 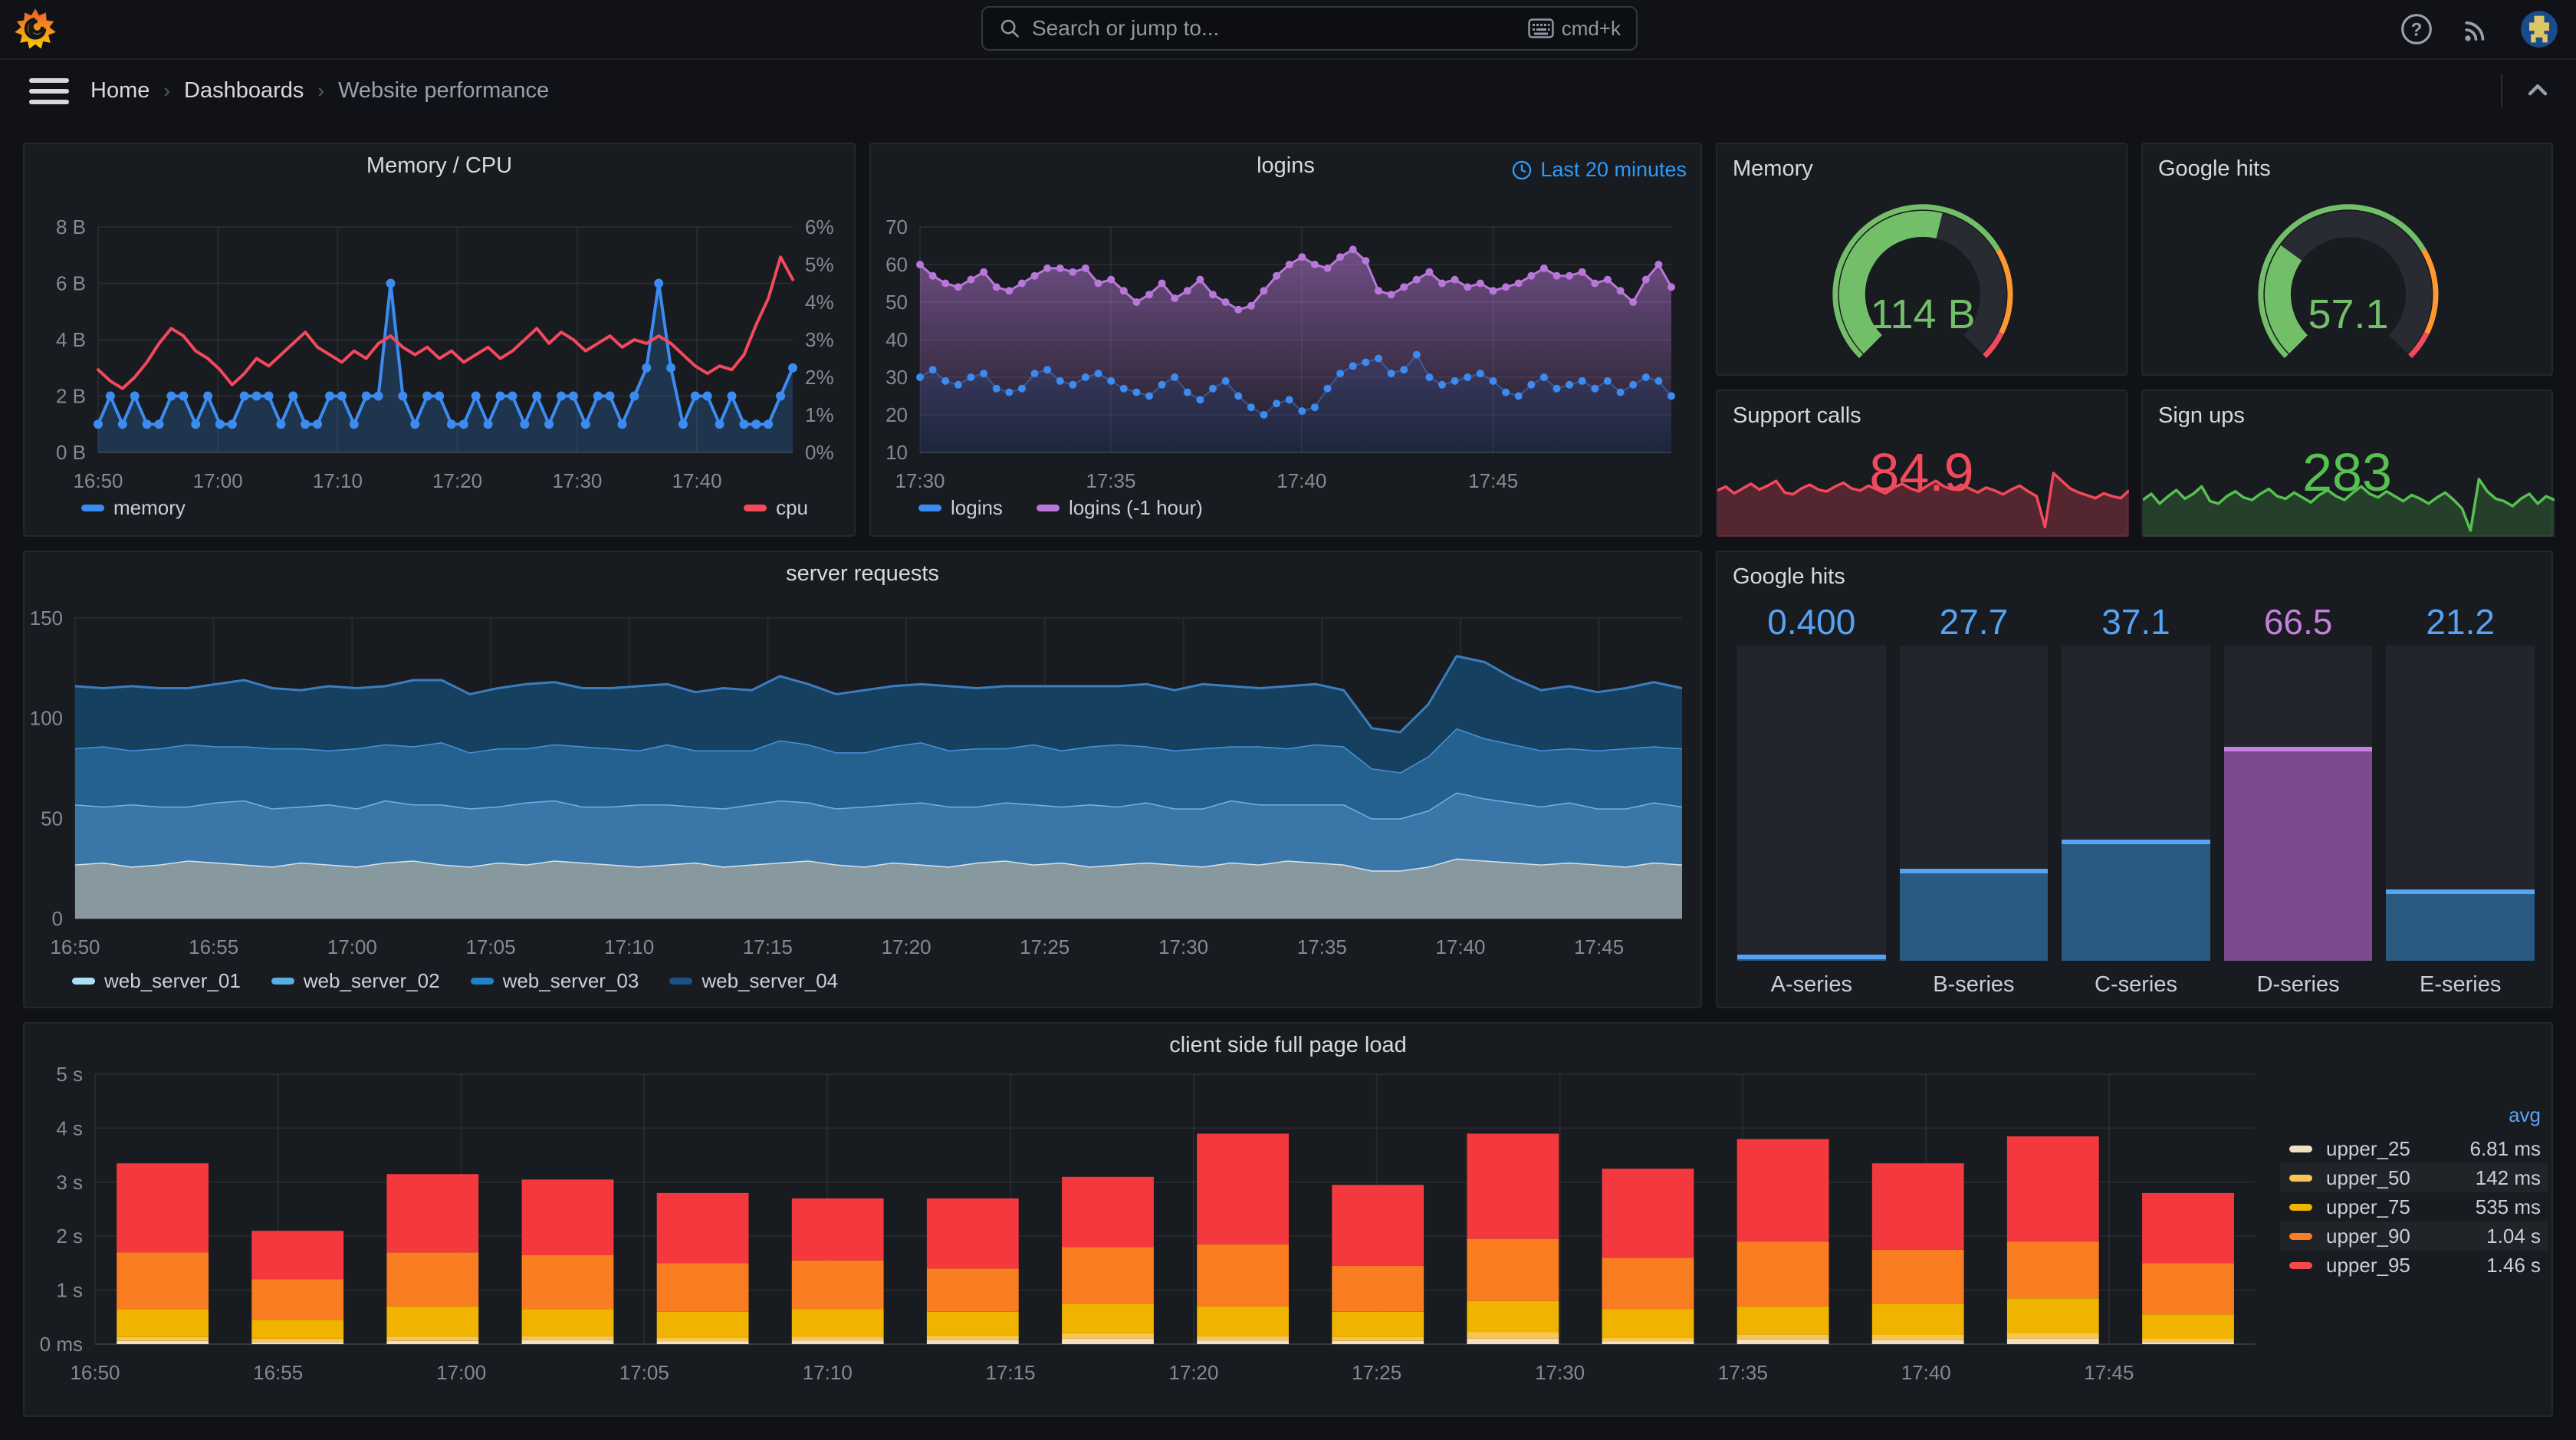 What do you see at coordinates (897, 452) in the screenshot?
I see `svg-text: 10` at bounding box center [897, 452].